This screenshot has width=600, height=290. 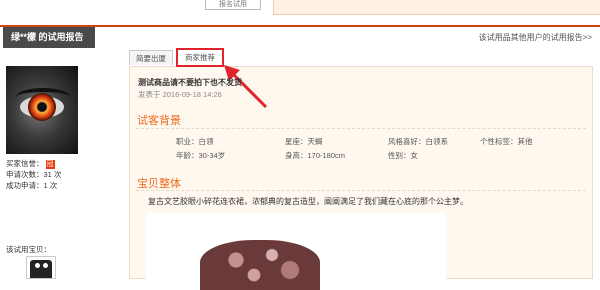 What do you see at coordinates (304, 141) in the screenshot?
I see `info-zodiac: 星座：天蝎` at bounding box center [304, 141].